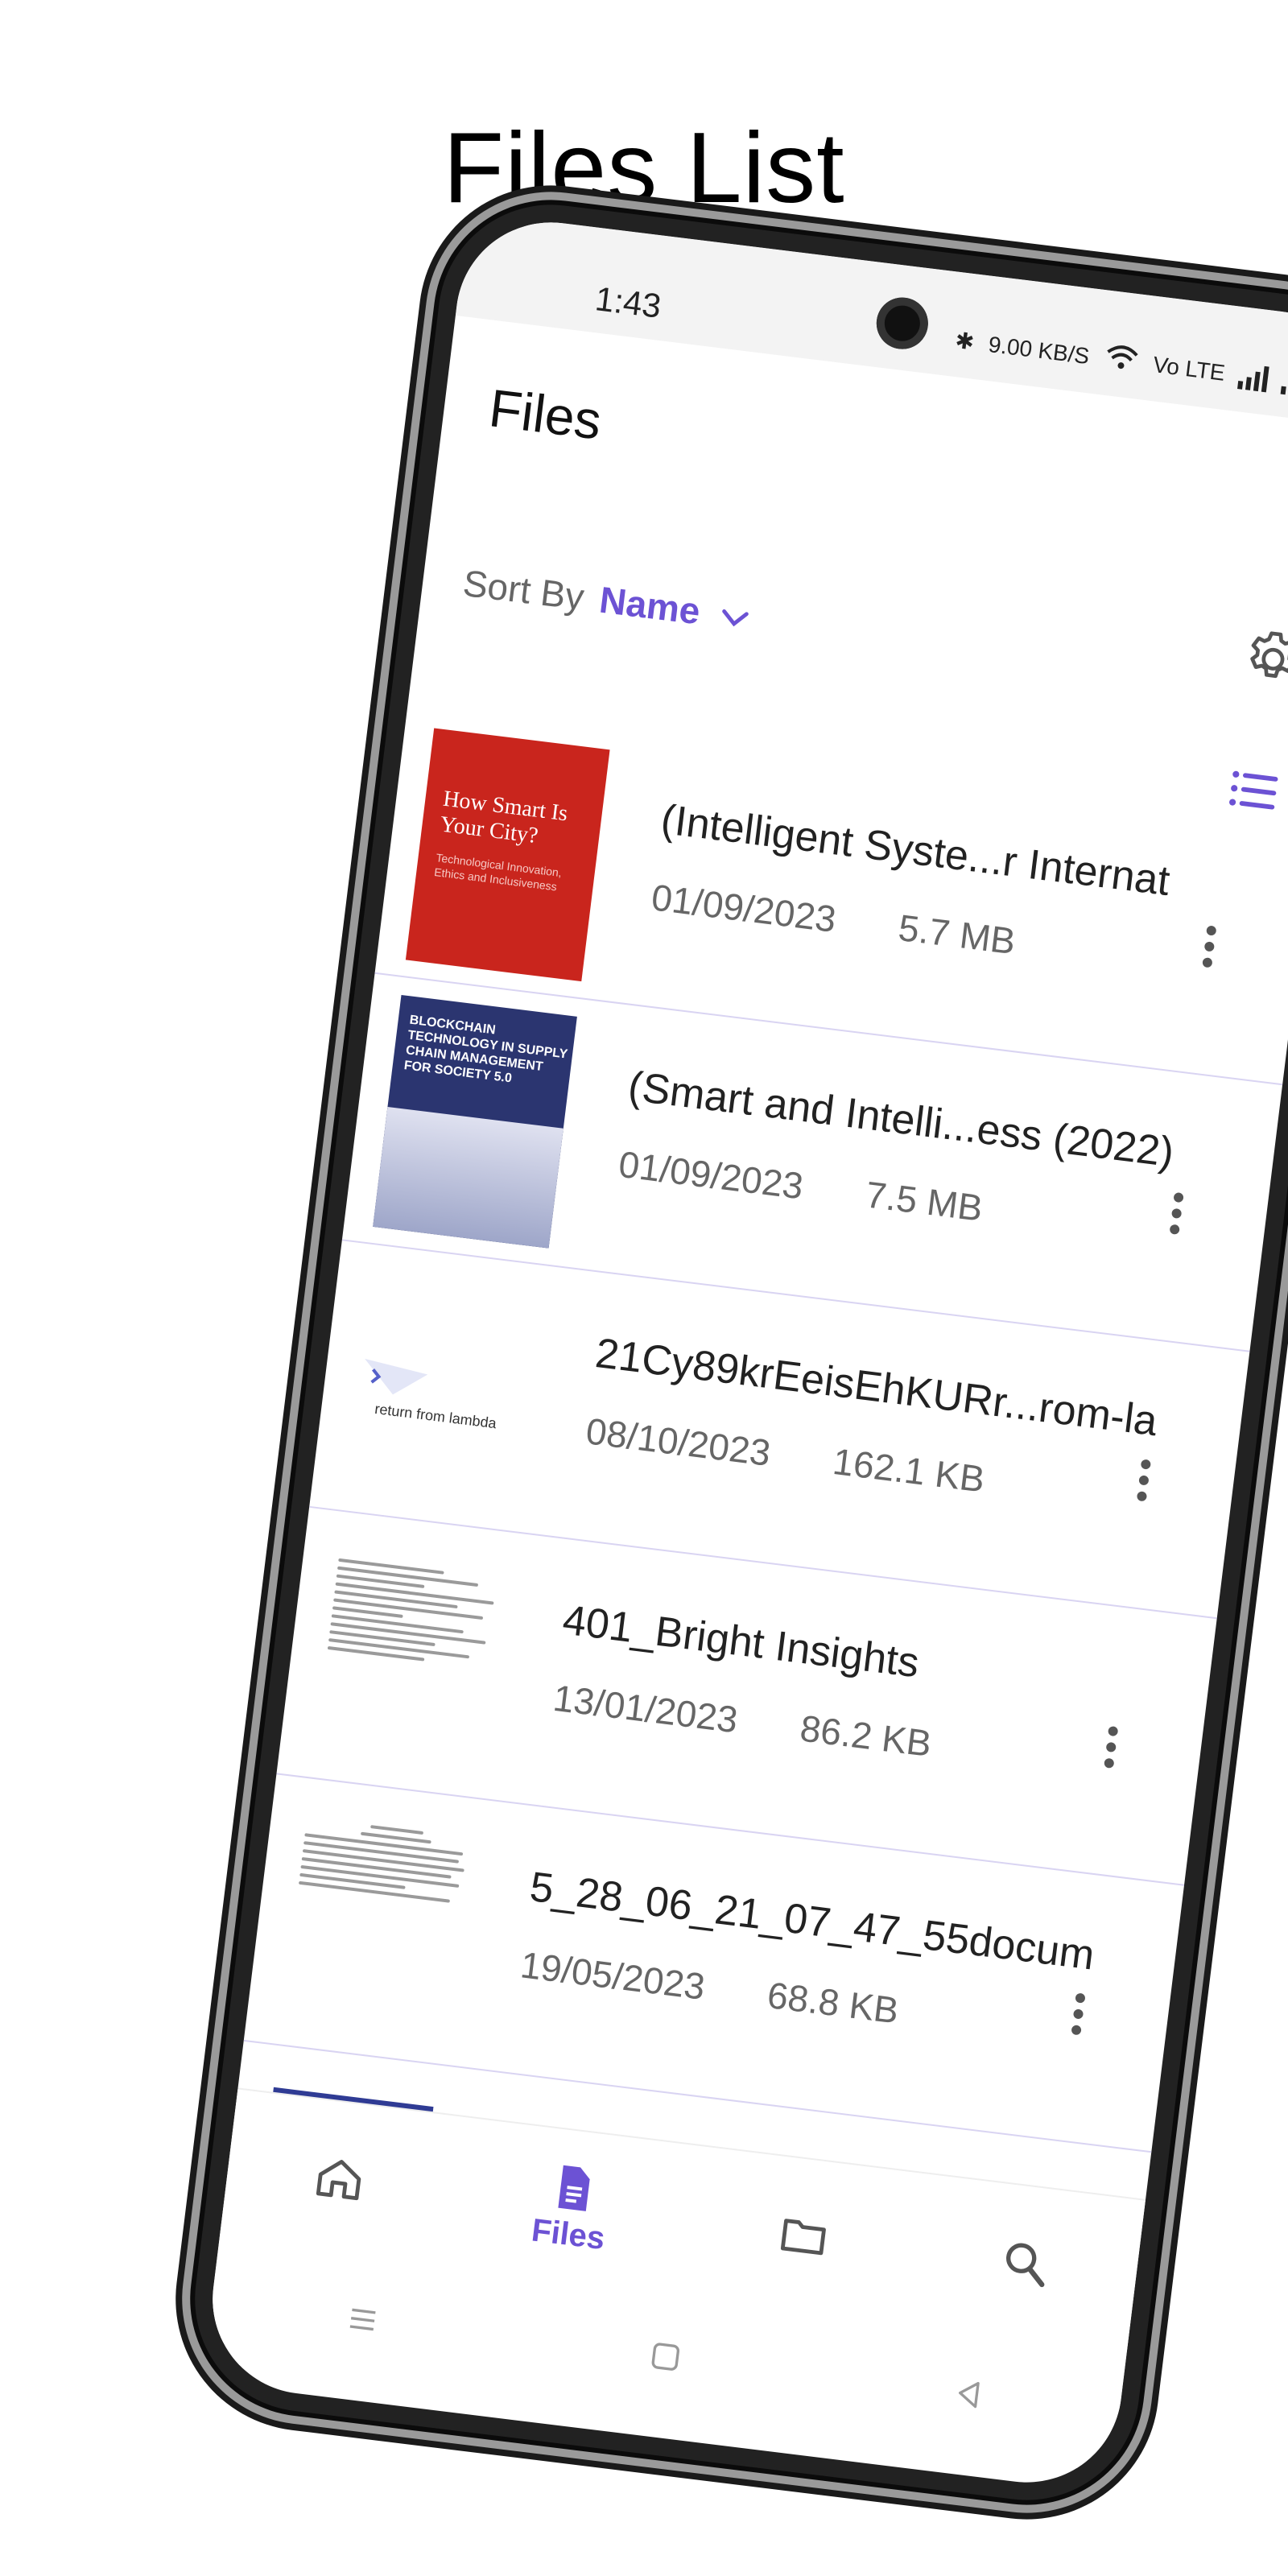 Image resolution: width=1288 pixels, height=2576 pixels. Describe the element at coordinates (785, 1455) in the screenshot. I see `file-meta: 08/10/2023 162.1 KB` at that location.